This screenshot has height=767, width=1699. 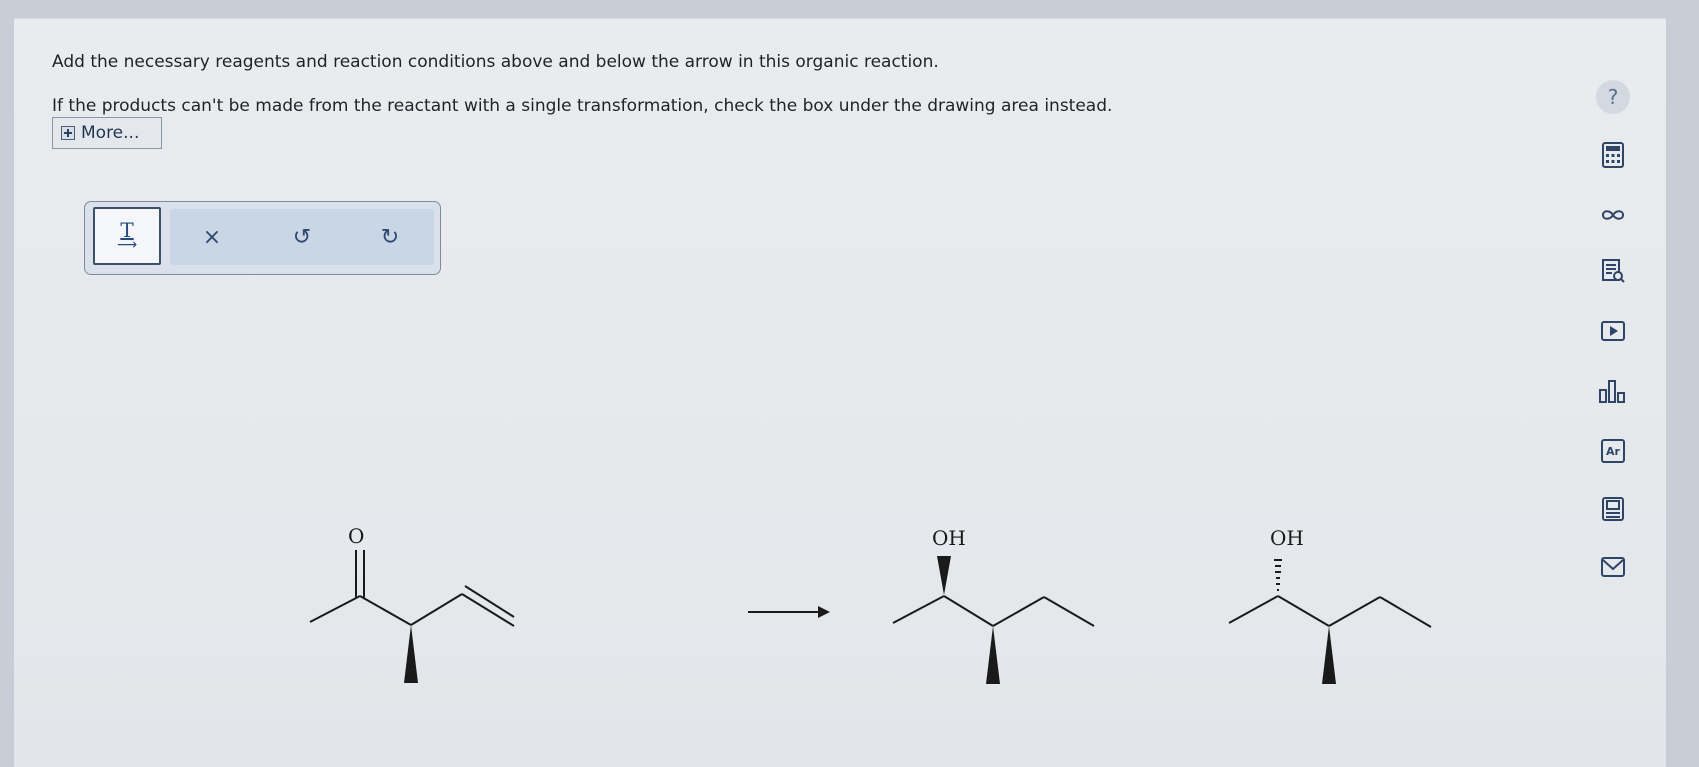 I want to click on product-molecule-2: OH, so click(x=1330, y=605).